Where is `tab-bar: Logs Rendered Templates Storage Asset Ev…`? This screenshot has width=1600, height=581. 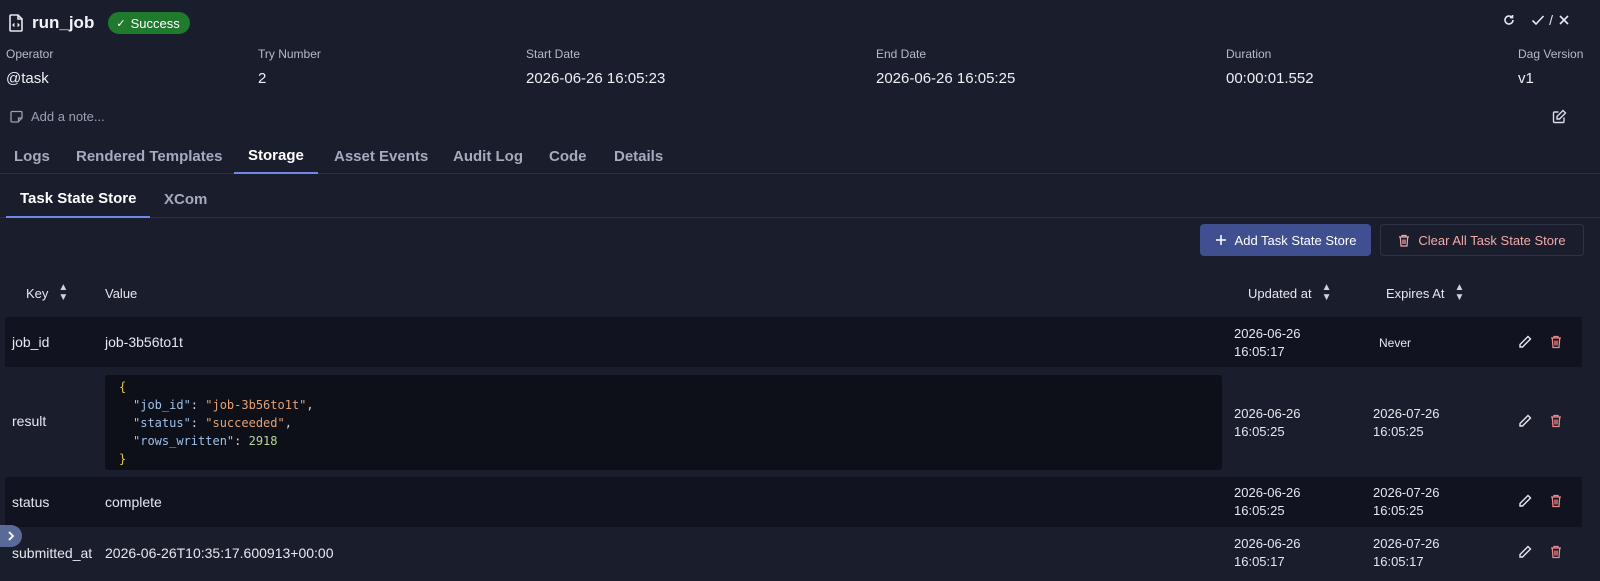 tab-bar: Logs Rendered Templates Storage Asset Ev… is located at coordinates (800, 156).